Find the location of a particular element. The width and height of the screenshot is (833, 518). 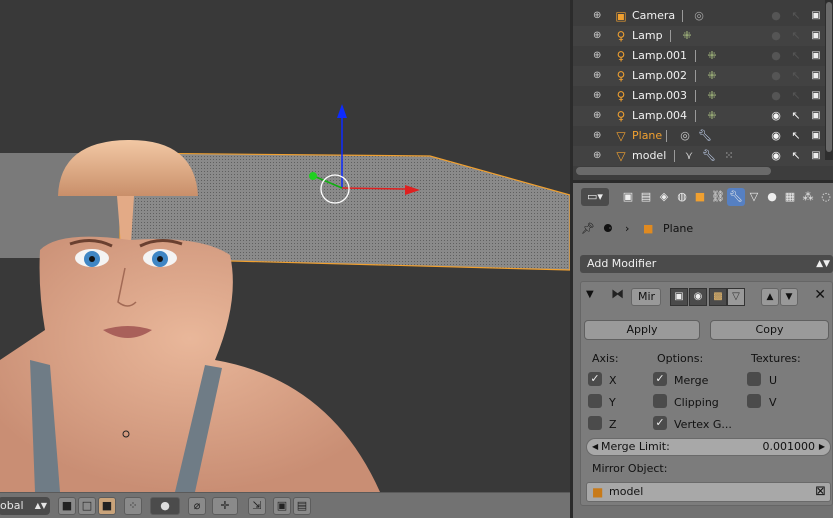

clipping-checkbox is located at coordinates (660, 401).